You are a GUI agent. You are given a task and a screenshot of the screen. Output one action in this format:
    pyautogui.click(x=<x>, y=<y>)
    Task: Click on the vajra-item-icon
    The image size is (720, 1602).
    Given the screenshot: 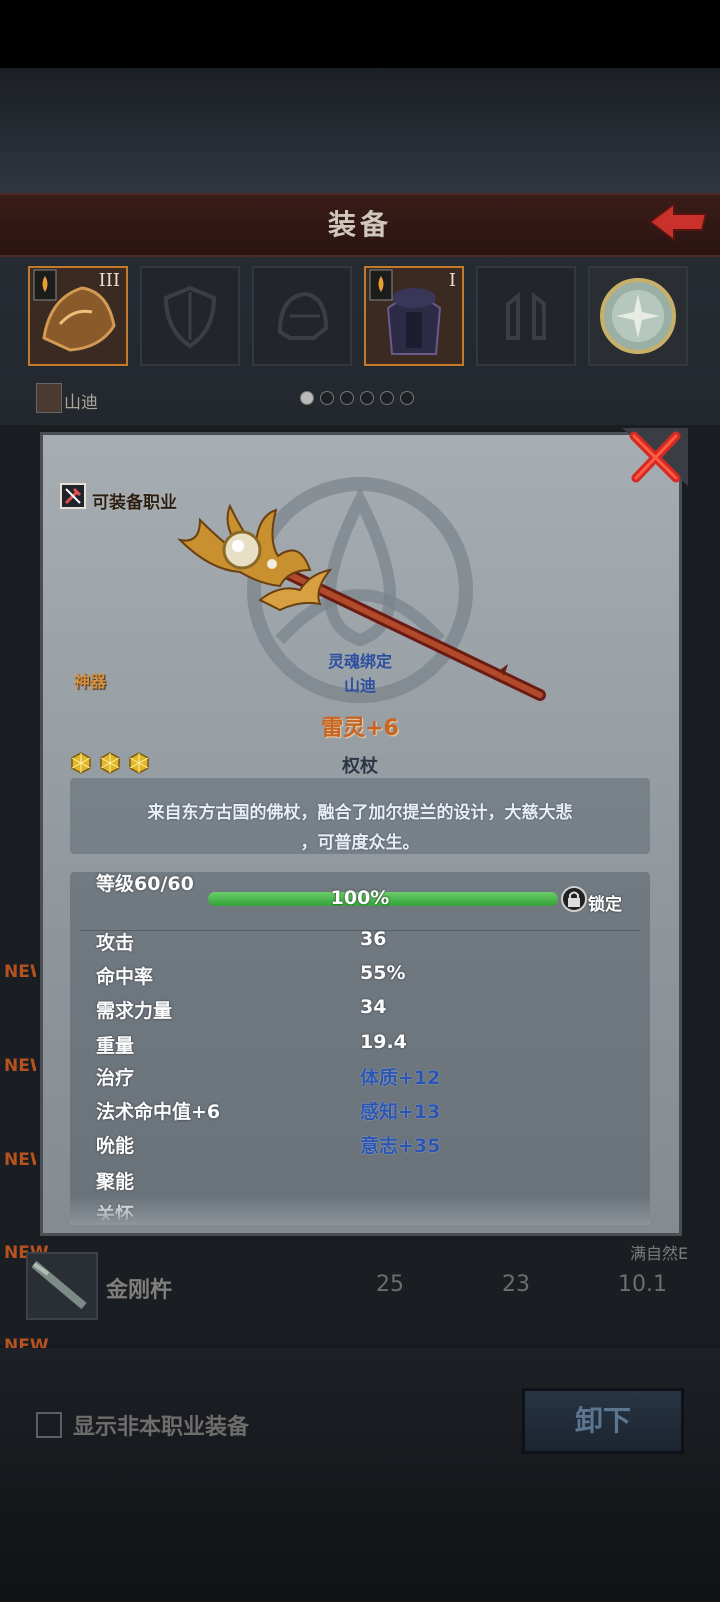 What is the action you would take?
    pyautogui.click(x=62, y=1286)
    